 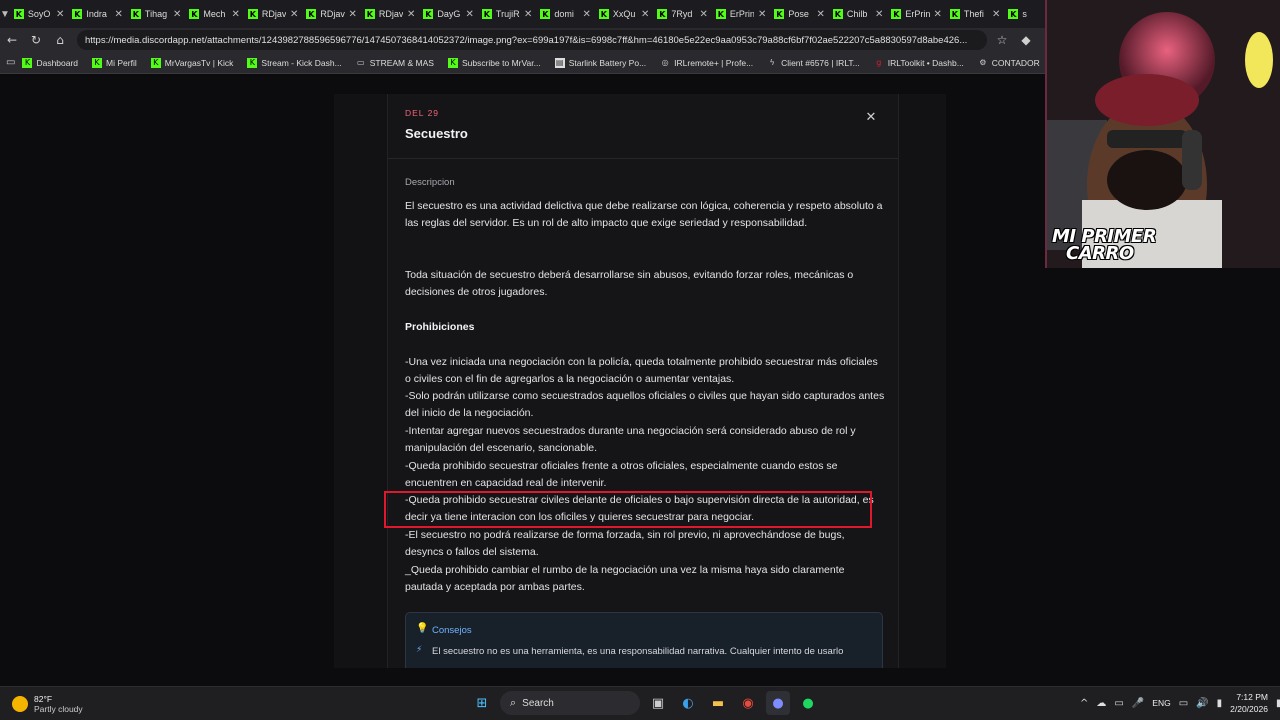 I want to click on tab-list-chevron-icon: ▼, so click(x=5, y=14).